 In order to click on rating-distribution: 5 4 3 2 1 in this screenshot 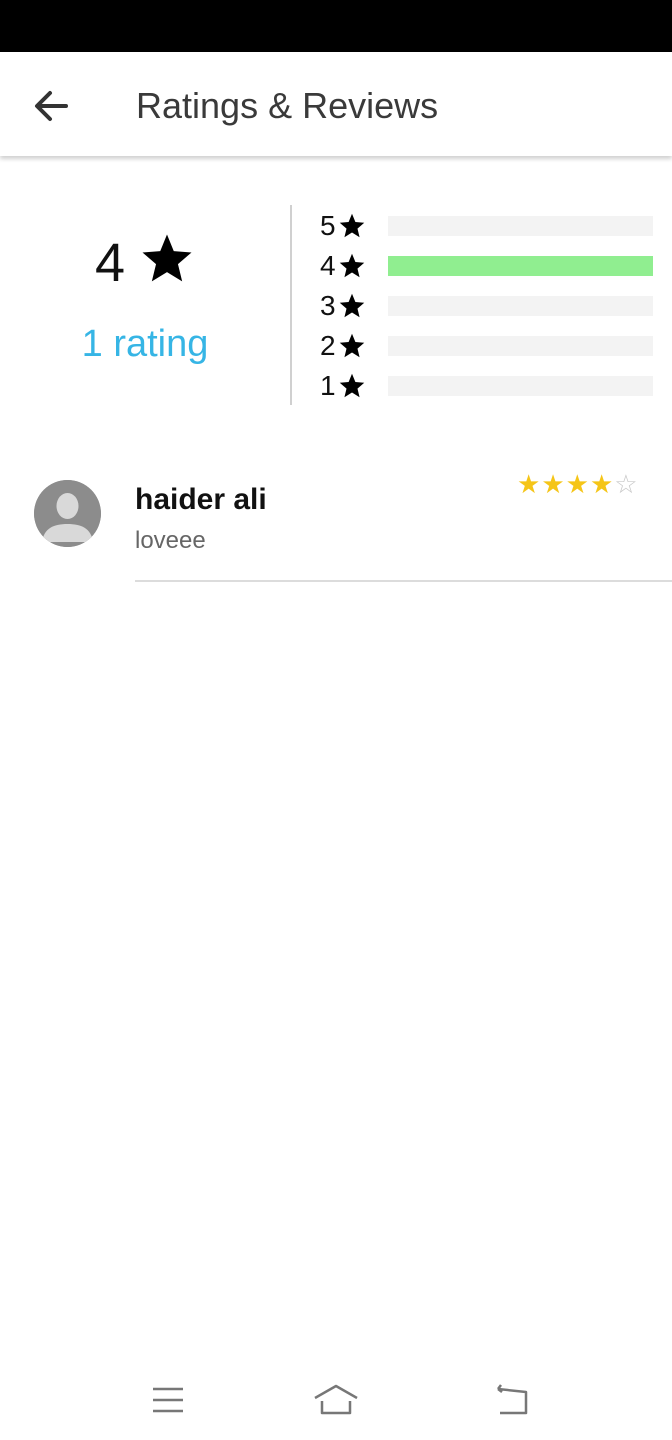, I will do `click(490, 306)`.